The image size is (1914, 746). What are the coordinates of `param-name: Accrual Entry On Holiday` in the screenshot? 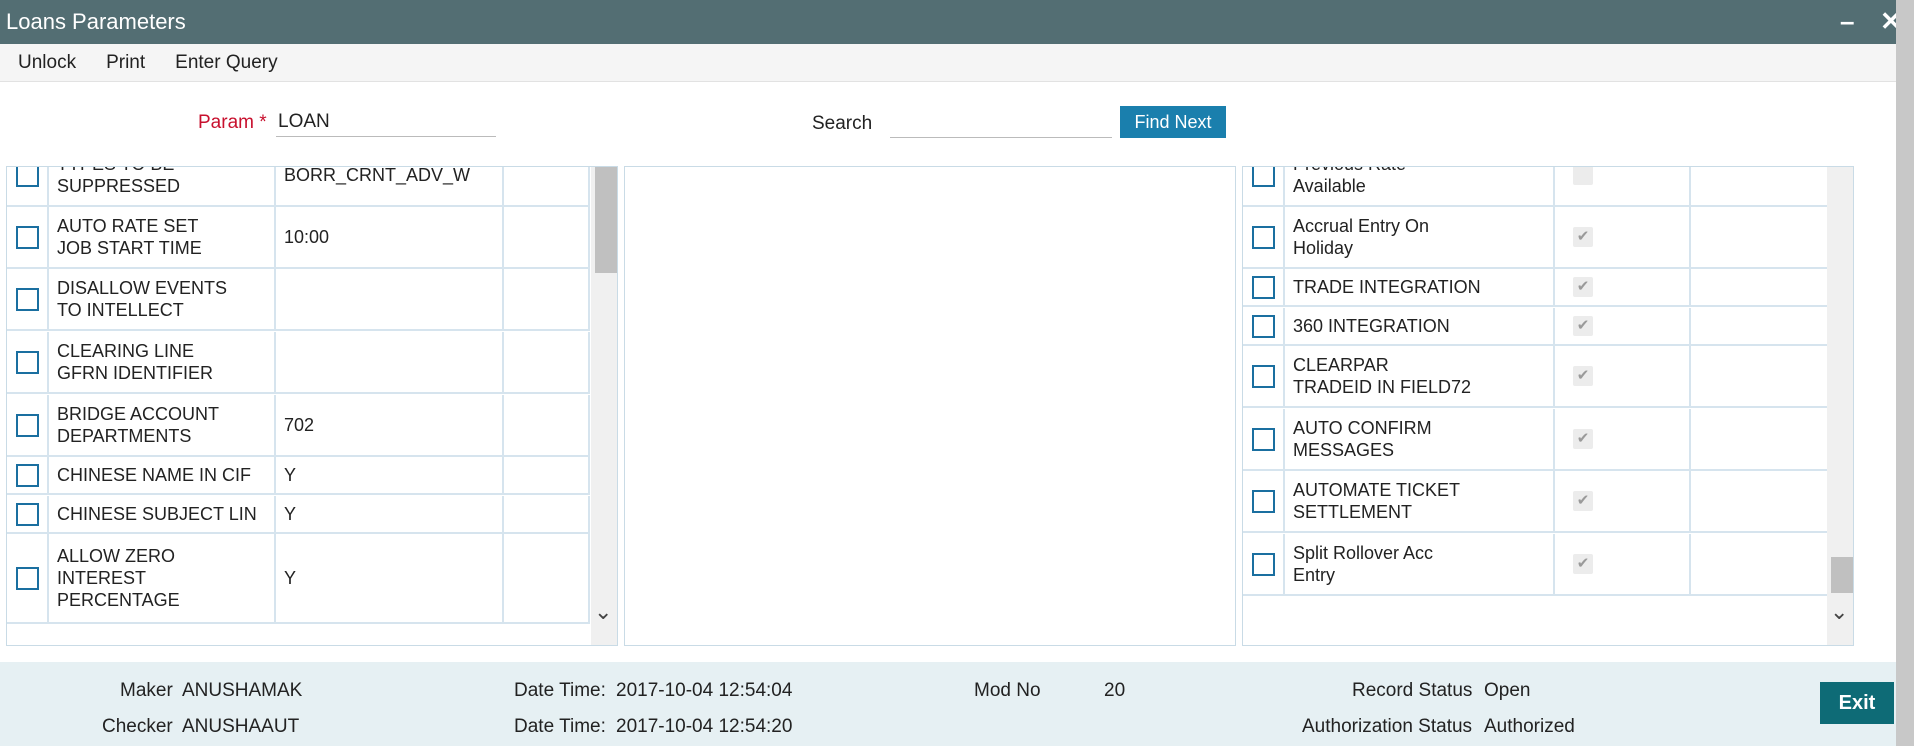 It's located at (1420, 237).